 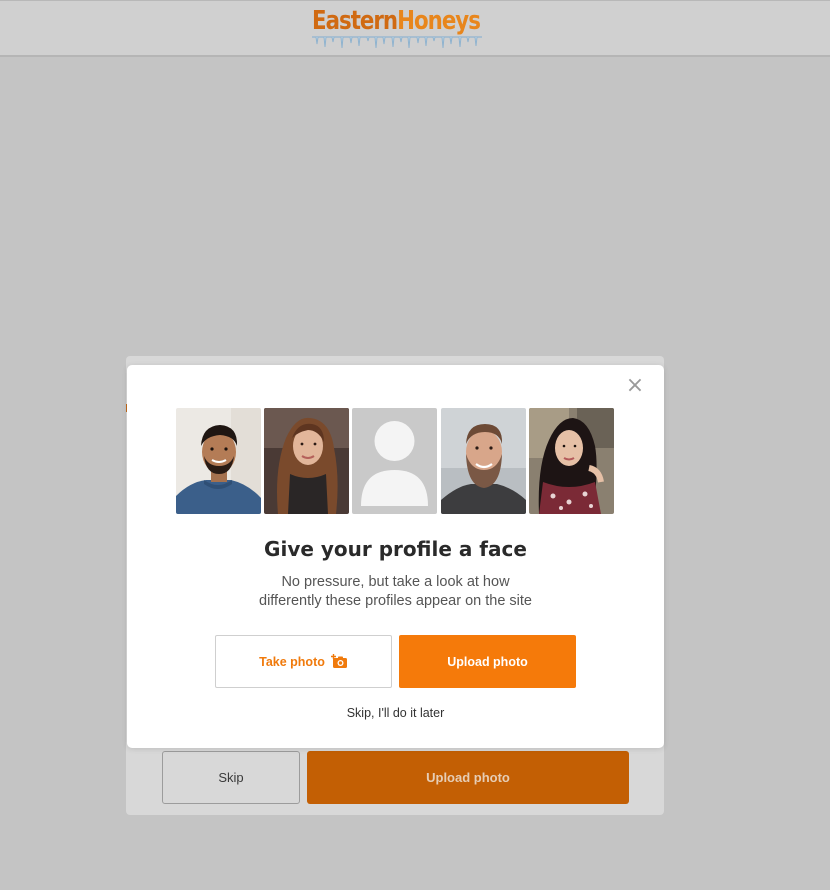 What do you see at coordinates (395, 549) in the screenshot?
I see `modal-title: Give your profile a face` at bounding box center [395, 549].